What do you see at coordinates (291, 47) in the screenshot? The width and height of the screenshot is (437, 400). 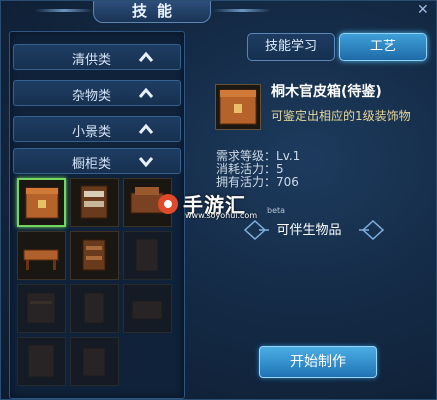 I see `tab-skill-learn: 技能学习` at bounding box center [291, 47].